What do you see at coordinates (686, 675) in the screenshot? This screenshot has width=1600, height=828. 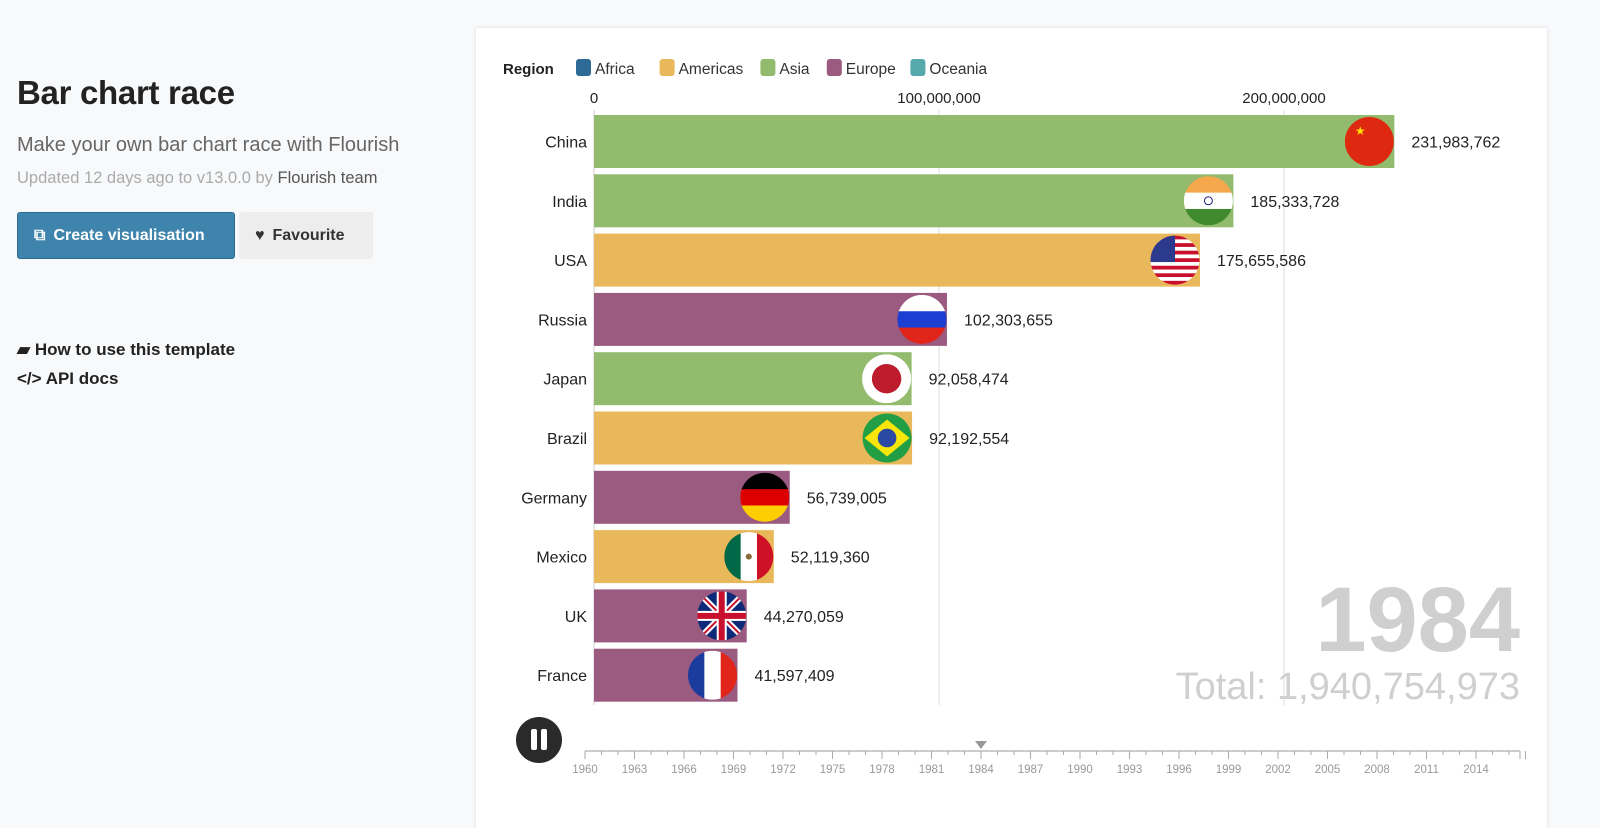 I see `bar-france: France 41,597,409` at bounding box center [686, 675].